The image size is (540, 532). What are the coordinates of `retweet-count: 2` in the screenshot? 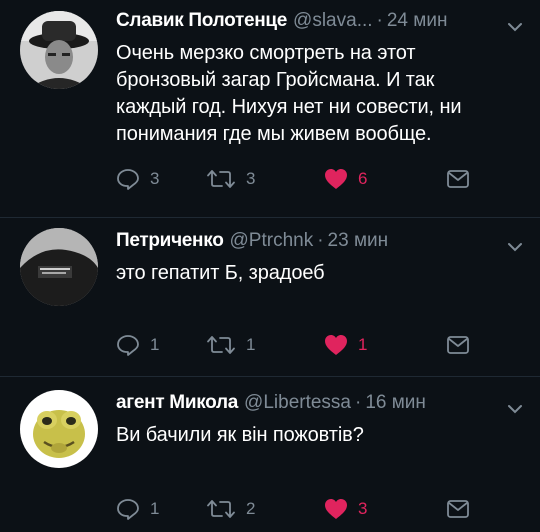 It's located at (251, 508).